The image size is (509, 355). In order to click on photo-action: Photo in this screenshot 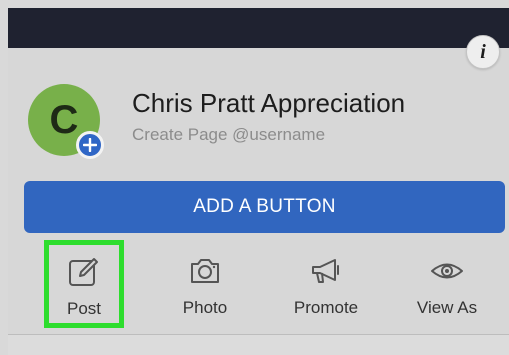, I will do `click(205, 285)`.